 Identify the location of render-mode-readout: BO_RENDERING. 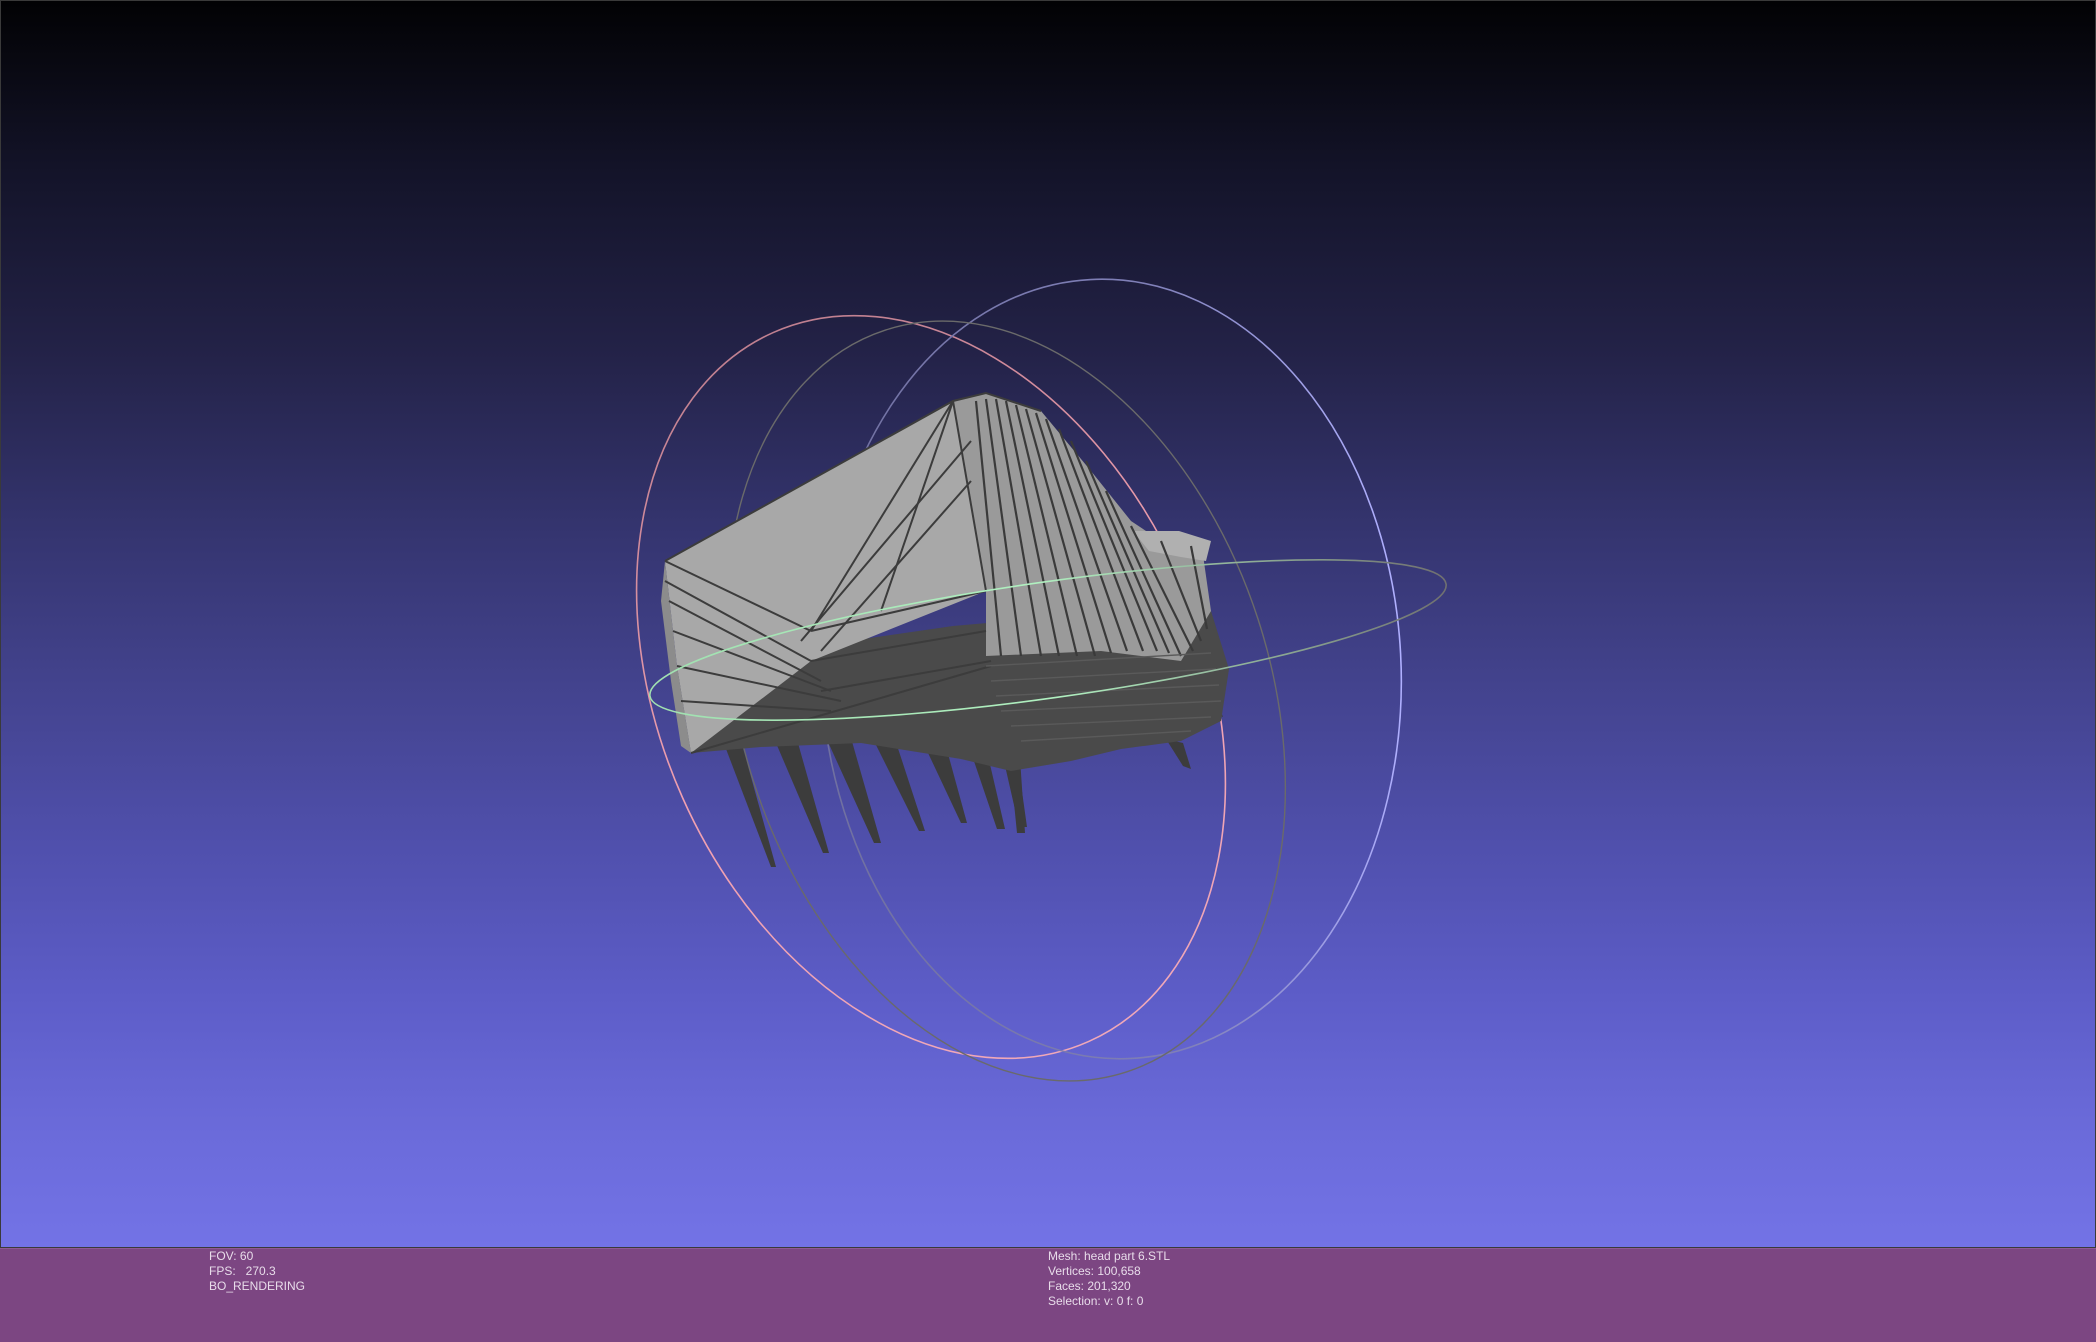
(257, 1286).